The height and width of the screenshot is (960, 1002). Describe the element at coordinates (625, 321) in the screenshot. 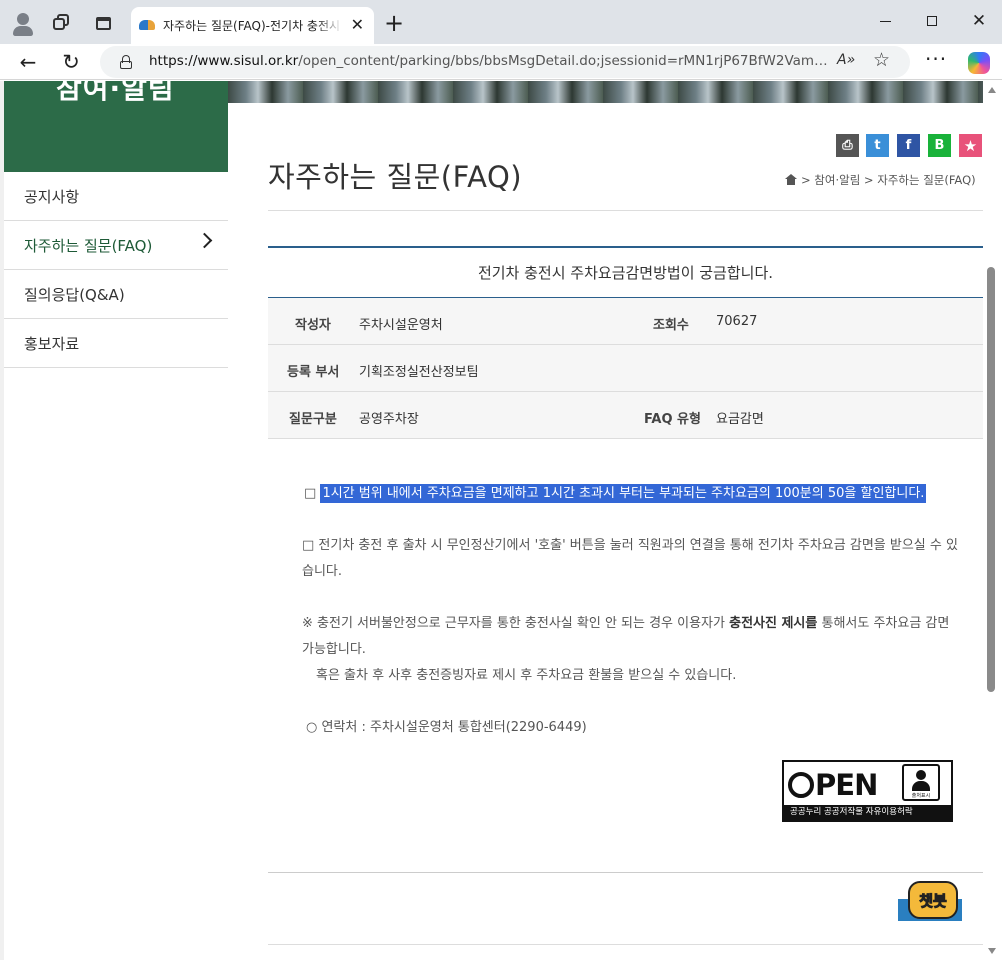

I see `post-meta-row: 작성자 주차시설운영처 조회수 70627` at that location.